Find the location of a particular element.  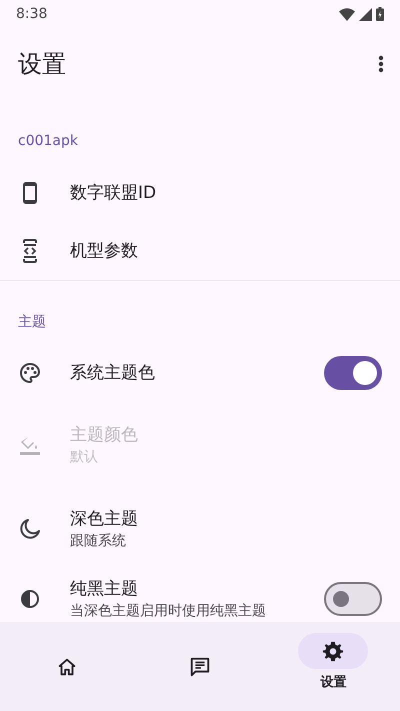

item-title: 机型参数 is located at coordinates (104, 251).